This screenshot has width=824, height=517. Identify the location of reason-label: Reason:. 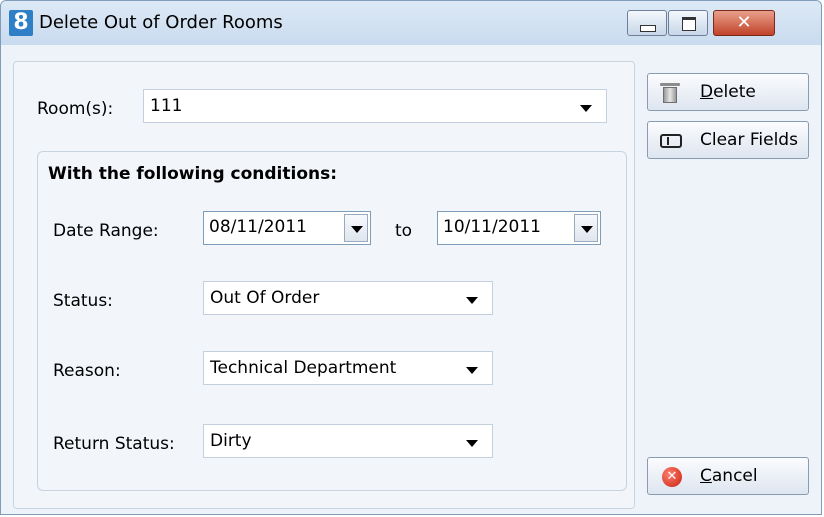
(87, 371).